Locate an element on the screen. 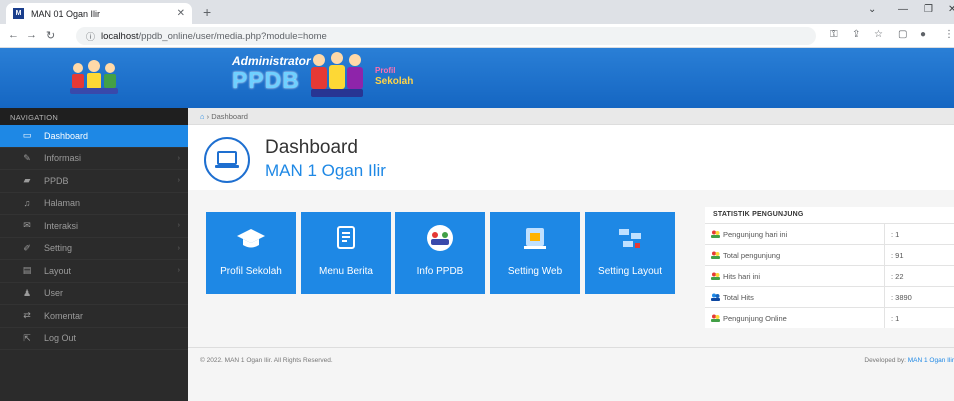  page-subtitle: MAN 1 Ogan Ilir is located at coordinates (325, 170).